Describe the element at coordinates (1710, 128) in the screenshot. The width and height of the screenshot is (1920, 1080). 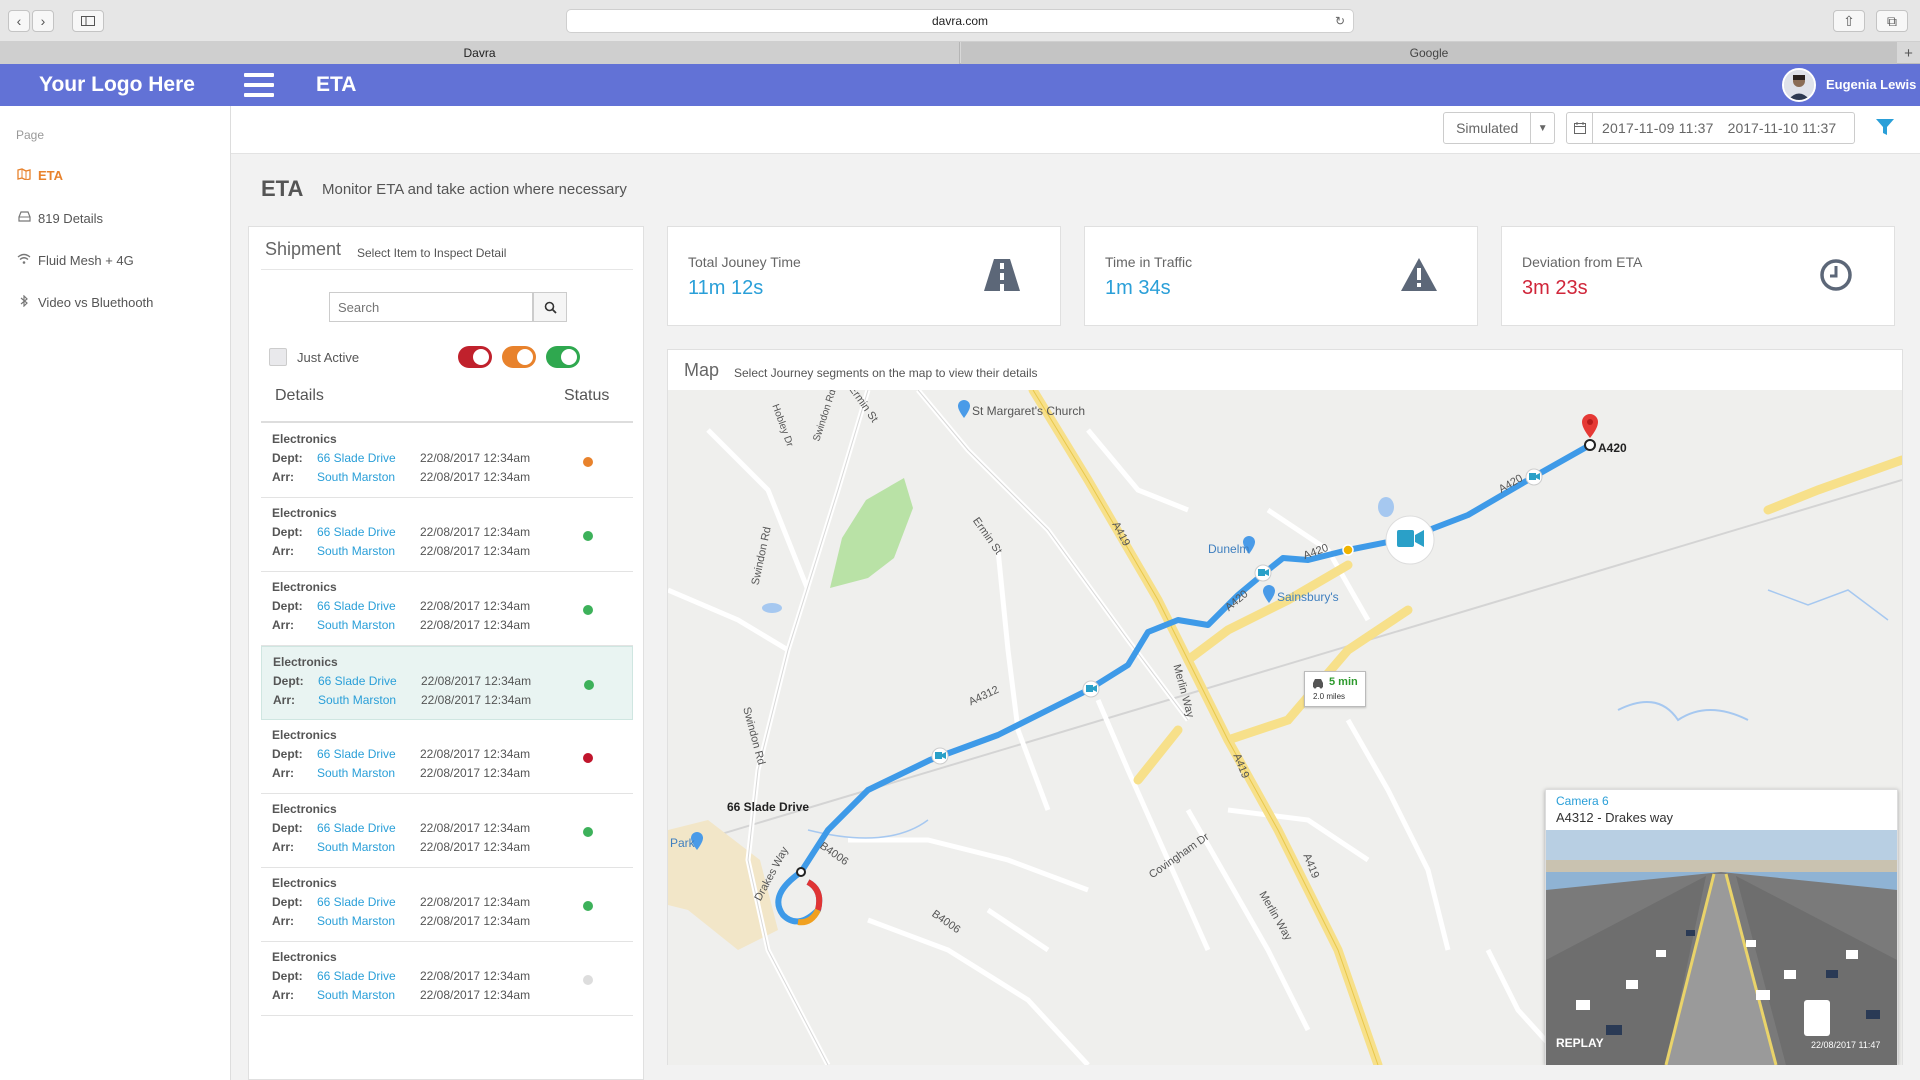
I see `date-range-picker: 2017-11-09 11:37 2017-11-10 11:37` at that location.